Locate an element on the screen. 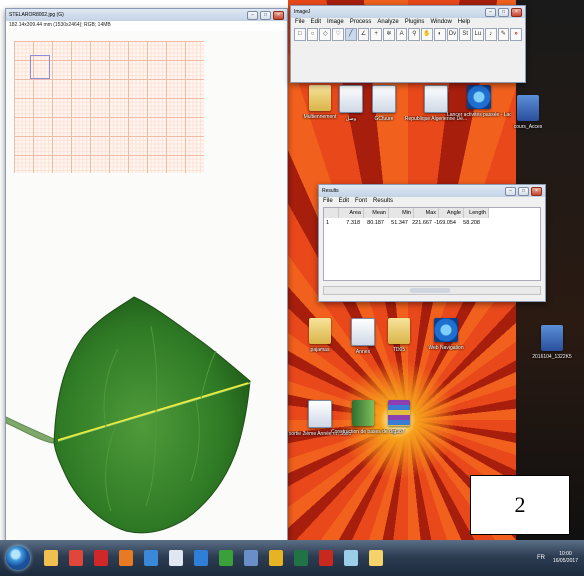  text-tool-icon: A is located at coordinates (401, 34).